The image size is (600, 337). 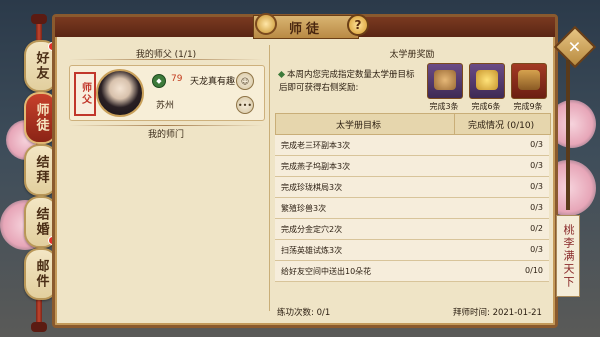 What do you see at coordinates (326, 271) in the screenshot?
I see `goal-text: 给好友空间中送出10朵花` at bounding box center [326, 271].